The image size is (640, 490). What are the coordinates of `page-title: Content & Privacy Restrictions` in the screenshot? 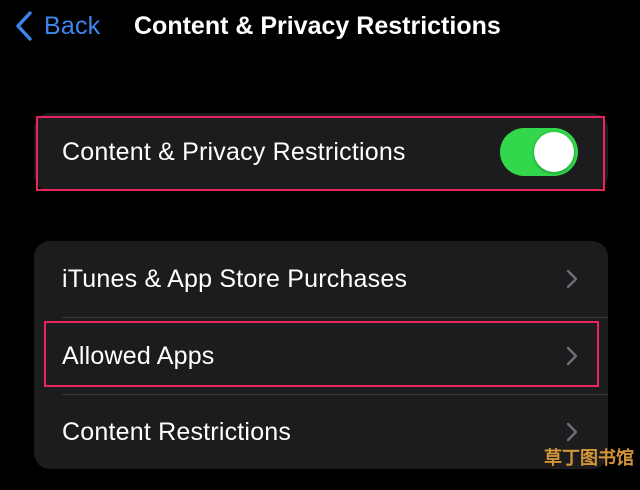 It's located at (317, 26).